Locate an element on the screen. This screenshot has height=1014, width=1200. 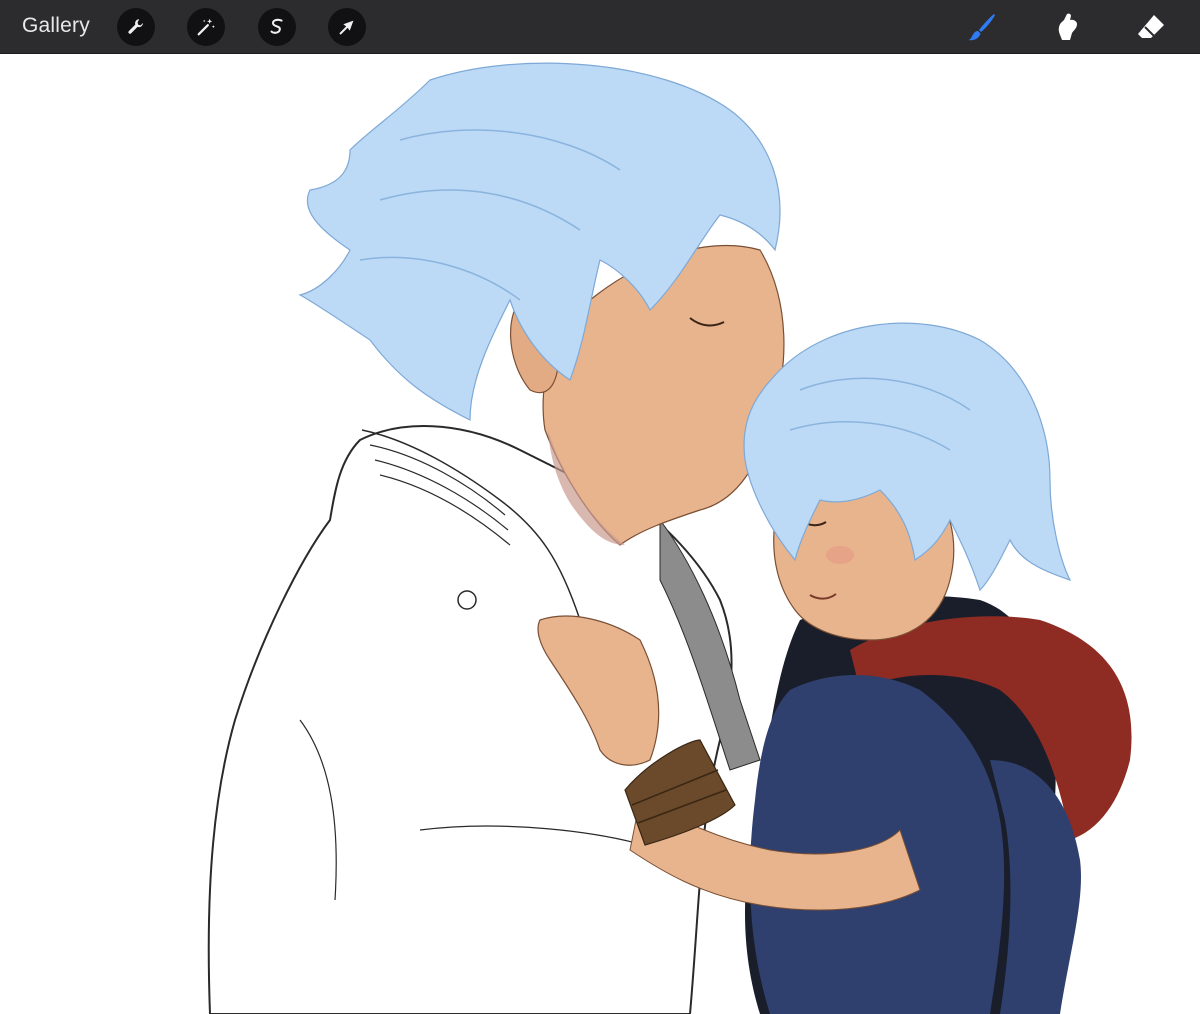
actions-button is located at coordinates (136, 27).